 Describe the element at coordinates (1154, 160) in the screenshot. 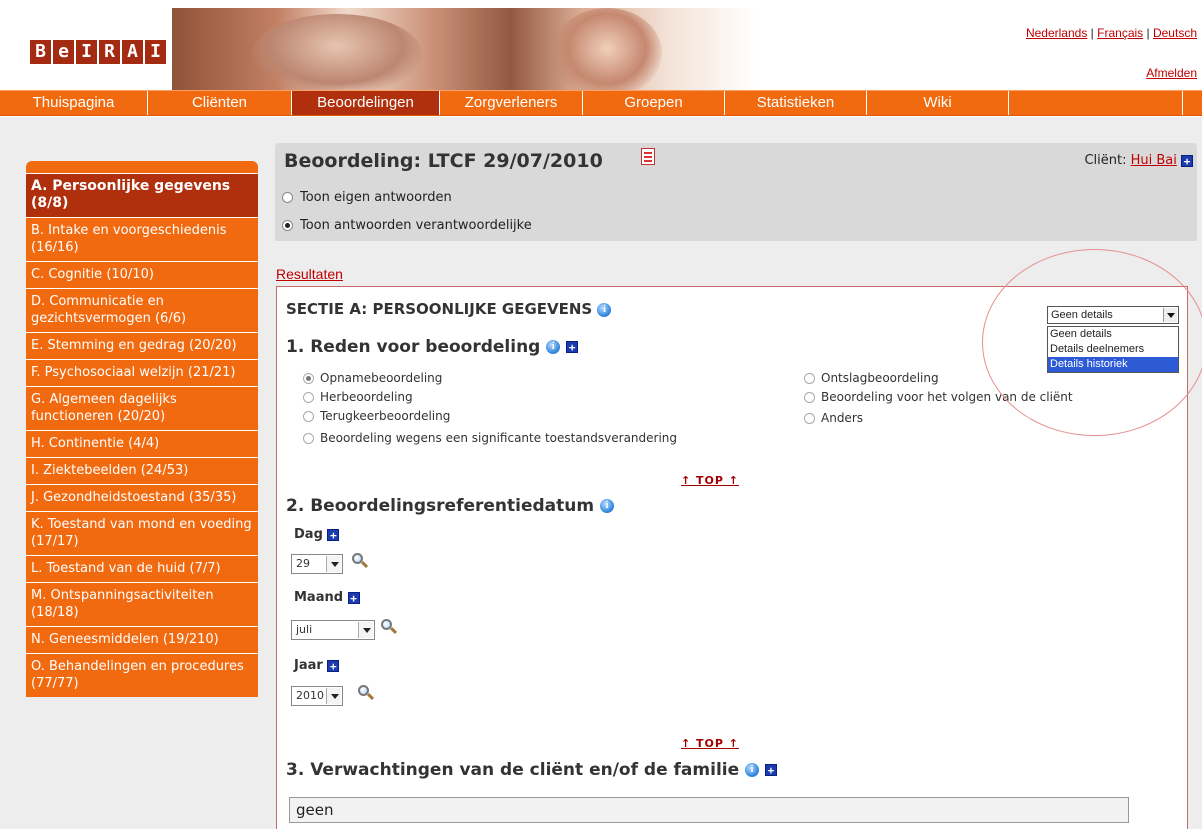

I see `client-name-link: Hui Bai` at that location.